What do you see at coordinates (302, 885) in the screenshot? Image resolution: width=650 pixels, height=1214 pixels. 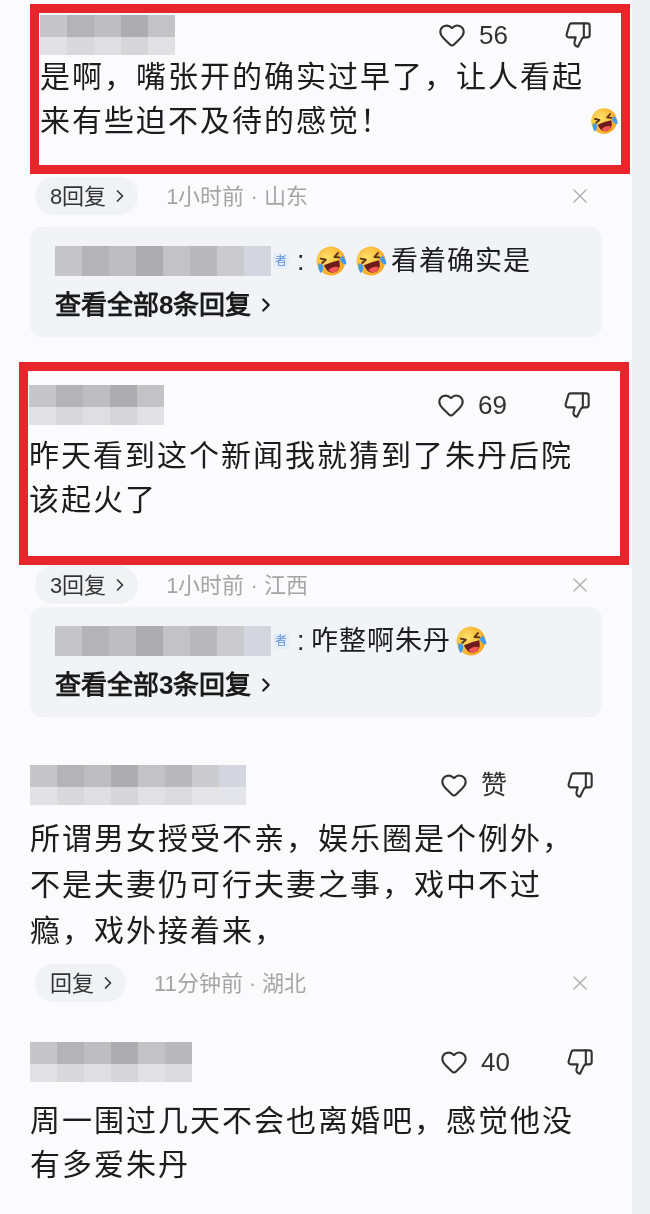 I see `comment-text: 所谓男女授受不亲，娱乐圈是个例外，不是夫妻仍可行夫妻之事，戏中不过瘾，戏外接着来，` at bounding box center [302, 885].